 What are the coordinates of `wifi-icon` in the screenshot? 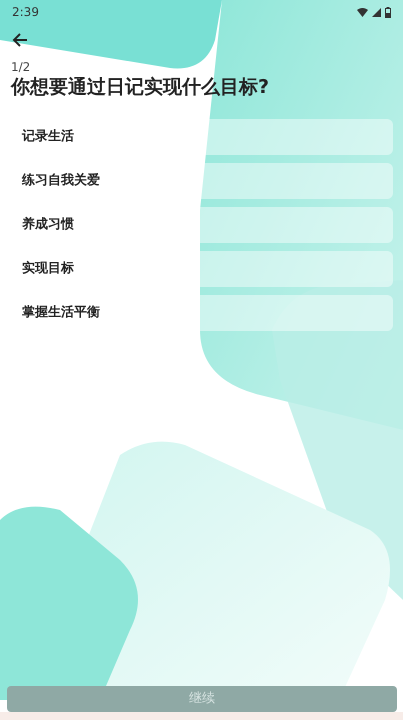 It's located at (362, 12).